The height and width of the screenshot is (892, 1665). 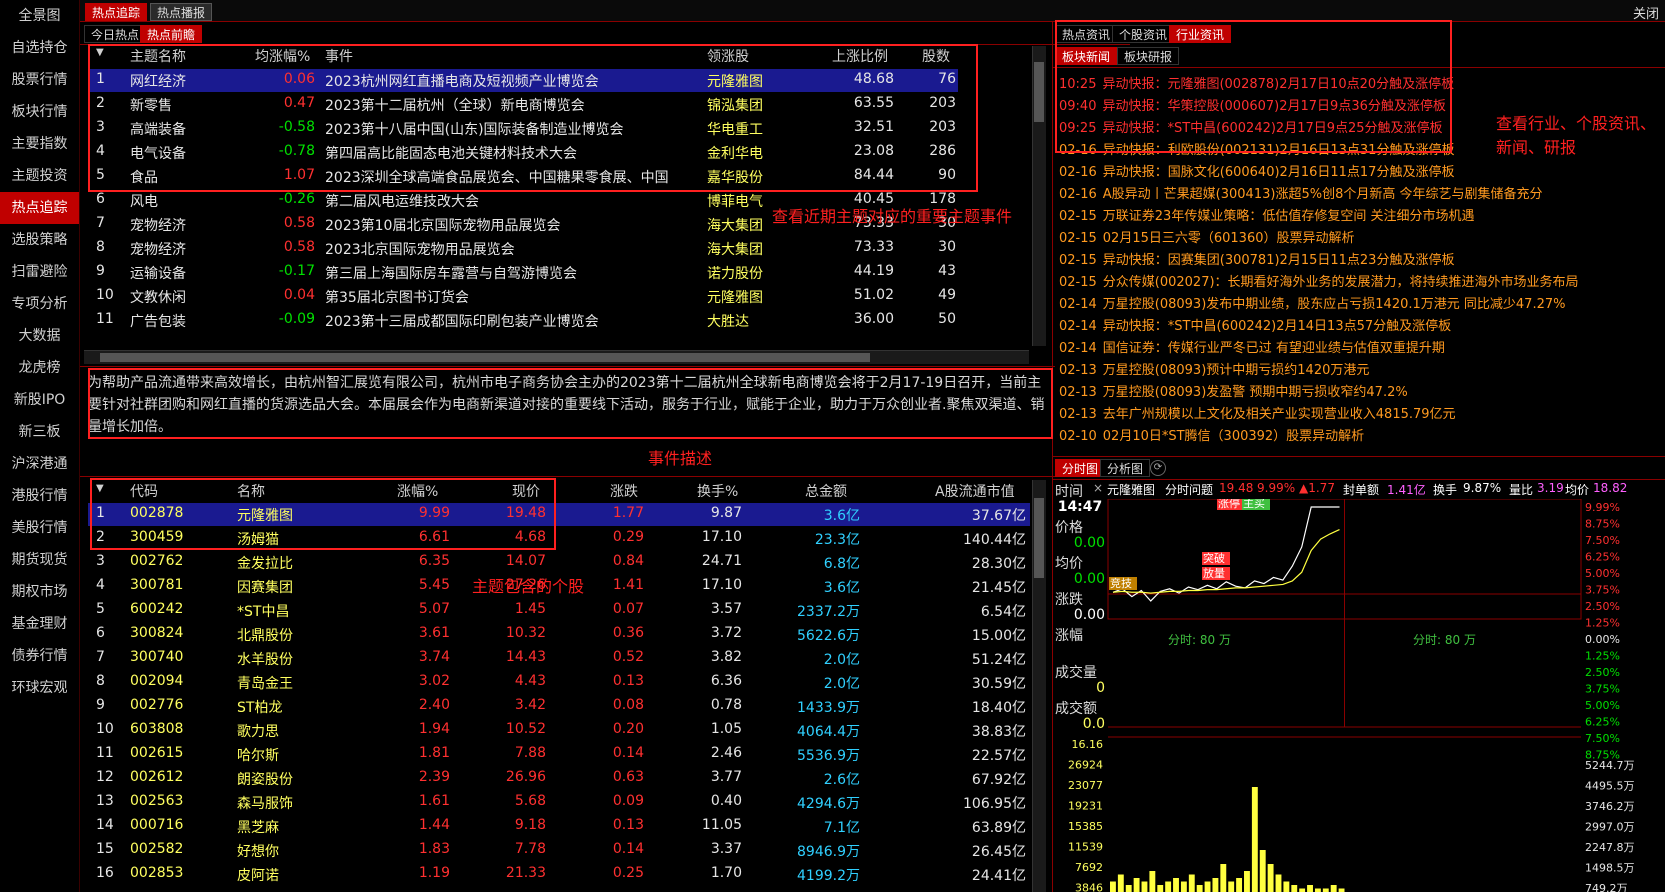 I want to click on theme-name: 广告包装, so click(x=158, y=321).